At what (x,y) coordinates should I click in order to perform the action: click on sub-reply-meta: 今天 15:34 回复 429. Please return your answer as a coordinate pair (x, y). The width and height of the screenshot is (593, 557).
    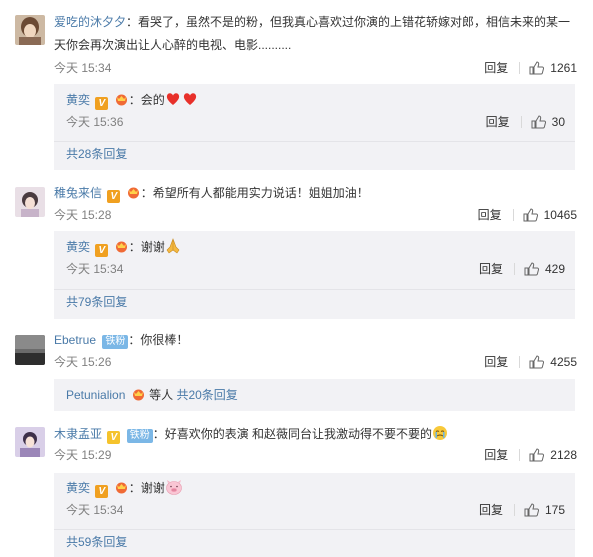
    Looking at the image, I should click on (315, 269).